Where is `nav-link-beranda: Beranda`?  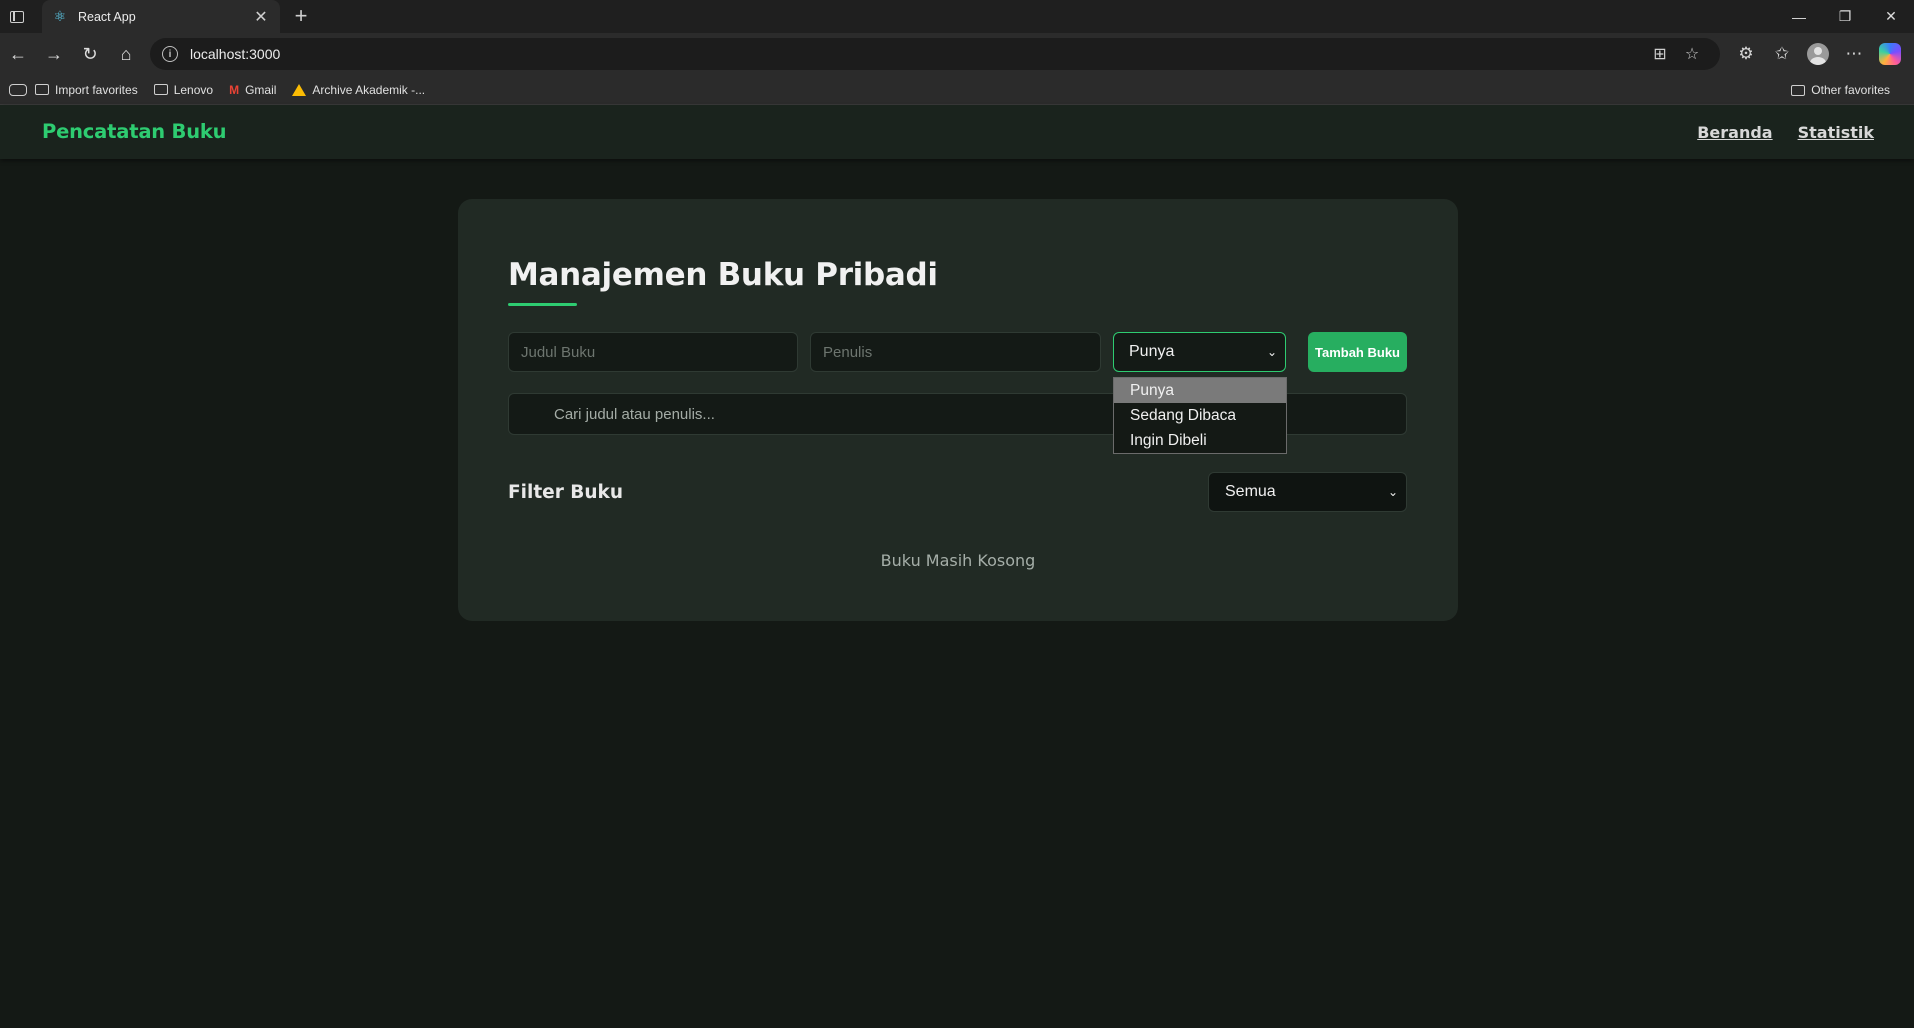 nav-link-beranda: Beranda is located at coordinates (1734, 132).